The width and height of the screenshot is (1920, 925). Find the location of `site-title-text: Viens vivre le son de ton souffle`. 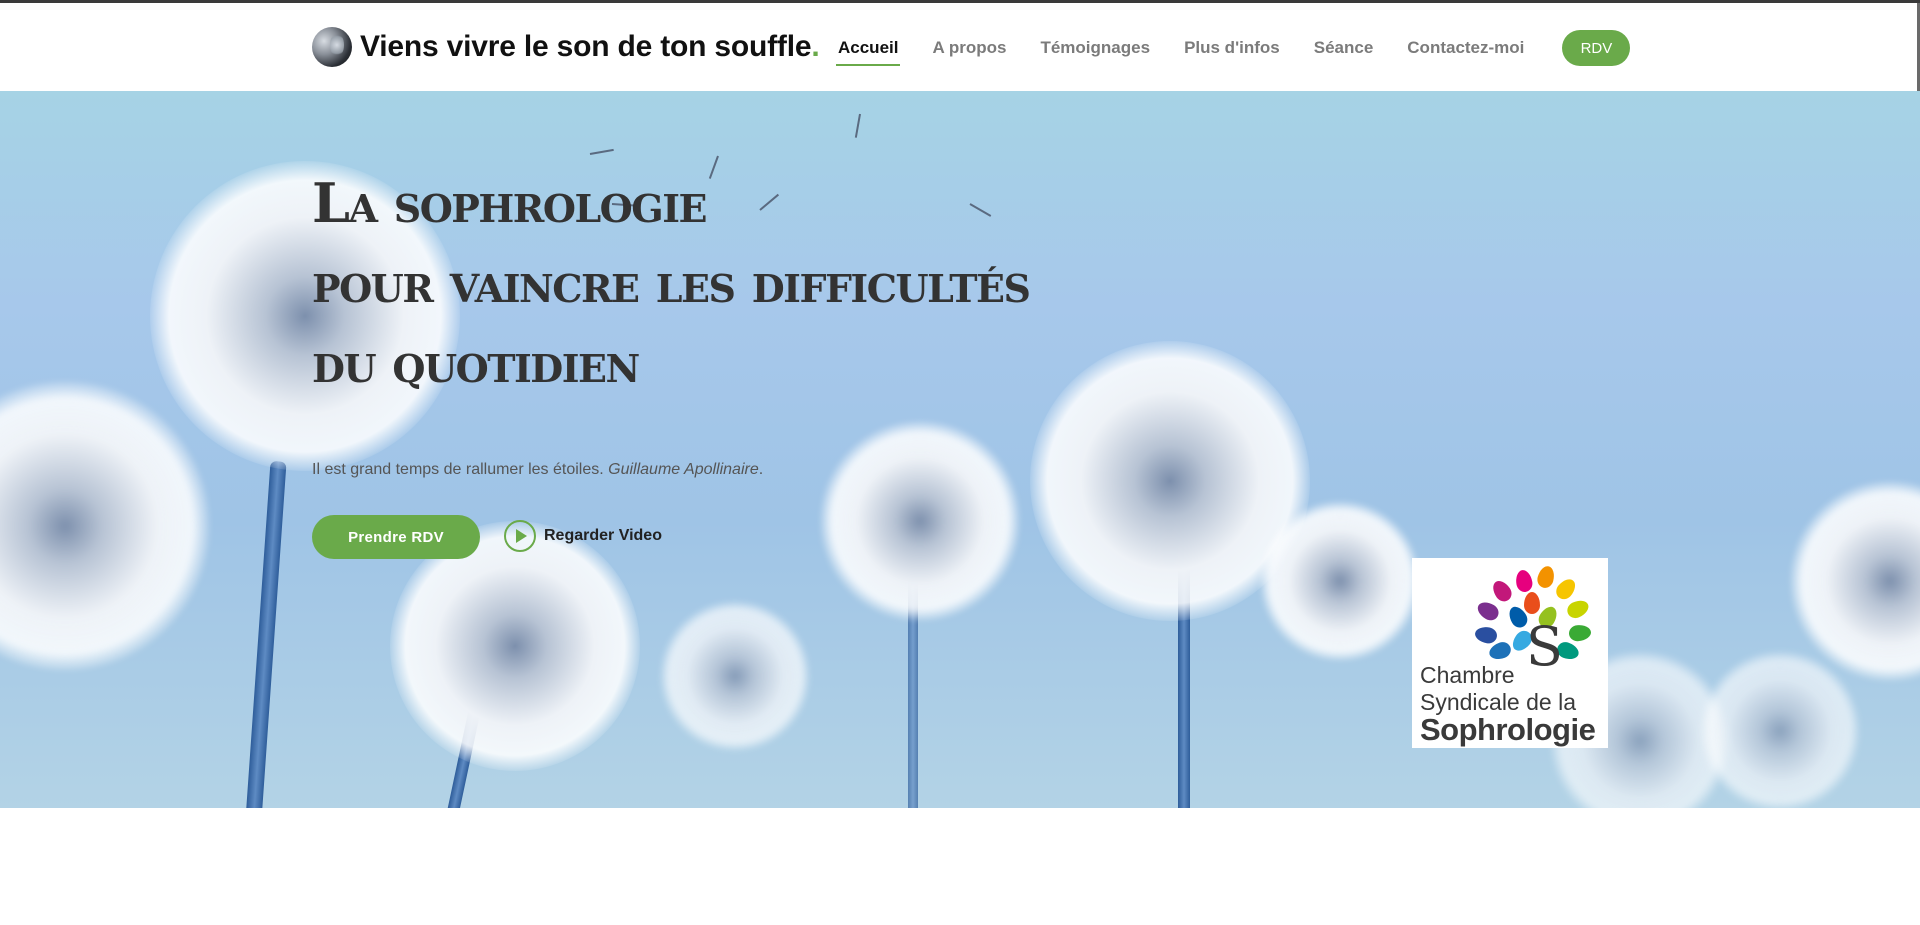

site-title-text: Viens vivre le son de ton souffle is located at coordinates (586, 46).